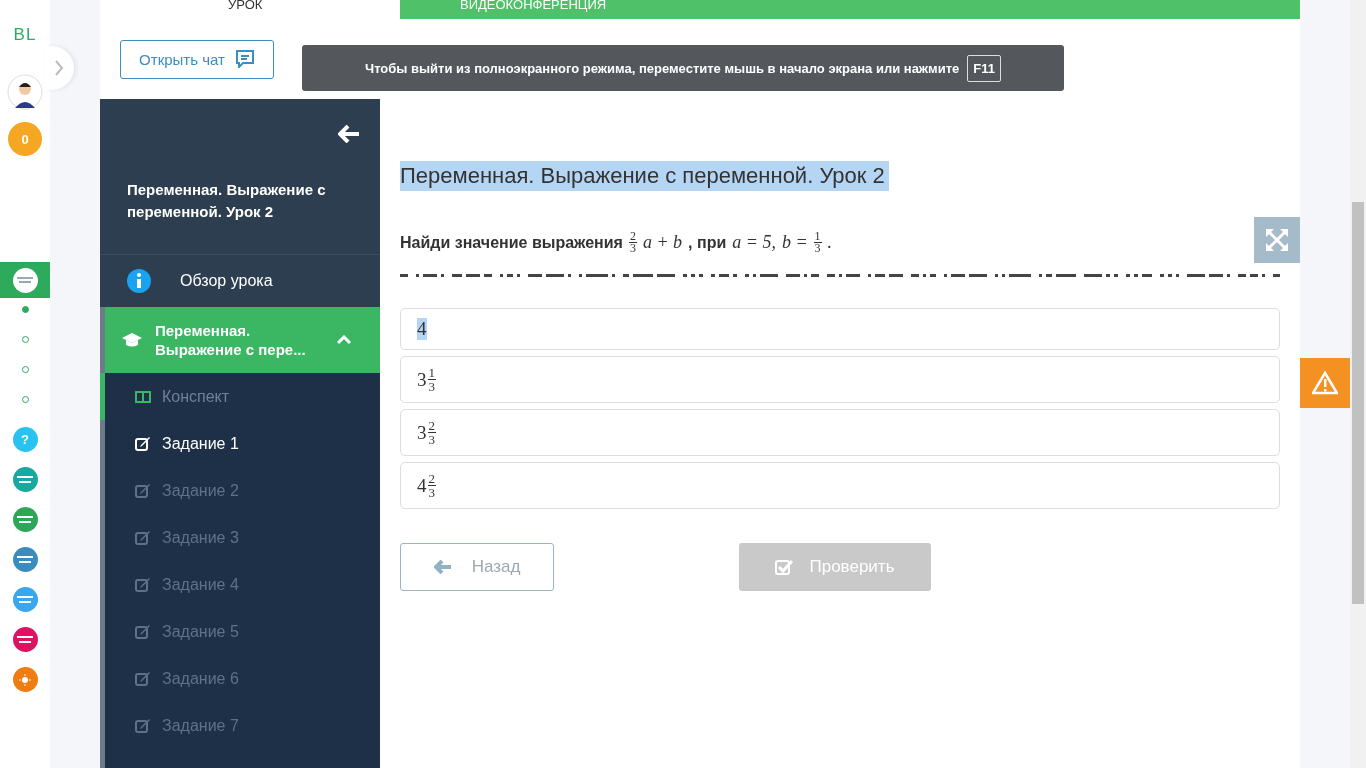 The width and height of the screenshot is (1366, 768). I want to click on lesson-item: Задание 3, so click(240, 537).